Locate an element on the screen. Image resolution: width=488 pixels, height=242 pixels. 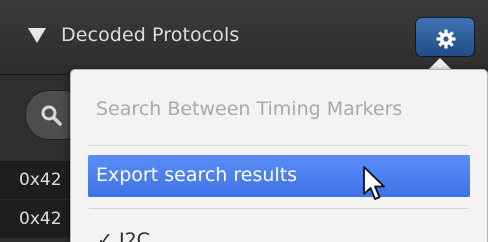
gear-icon is located at coordinates (446, 39).